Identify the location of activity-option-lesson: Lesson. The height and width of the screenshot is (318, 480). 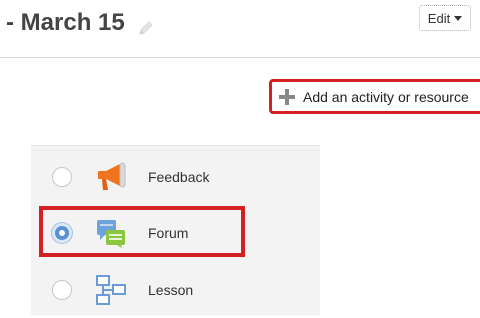
(175, 290).